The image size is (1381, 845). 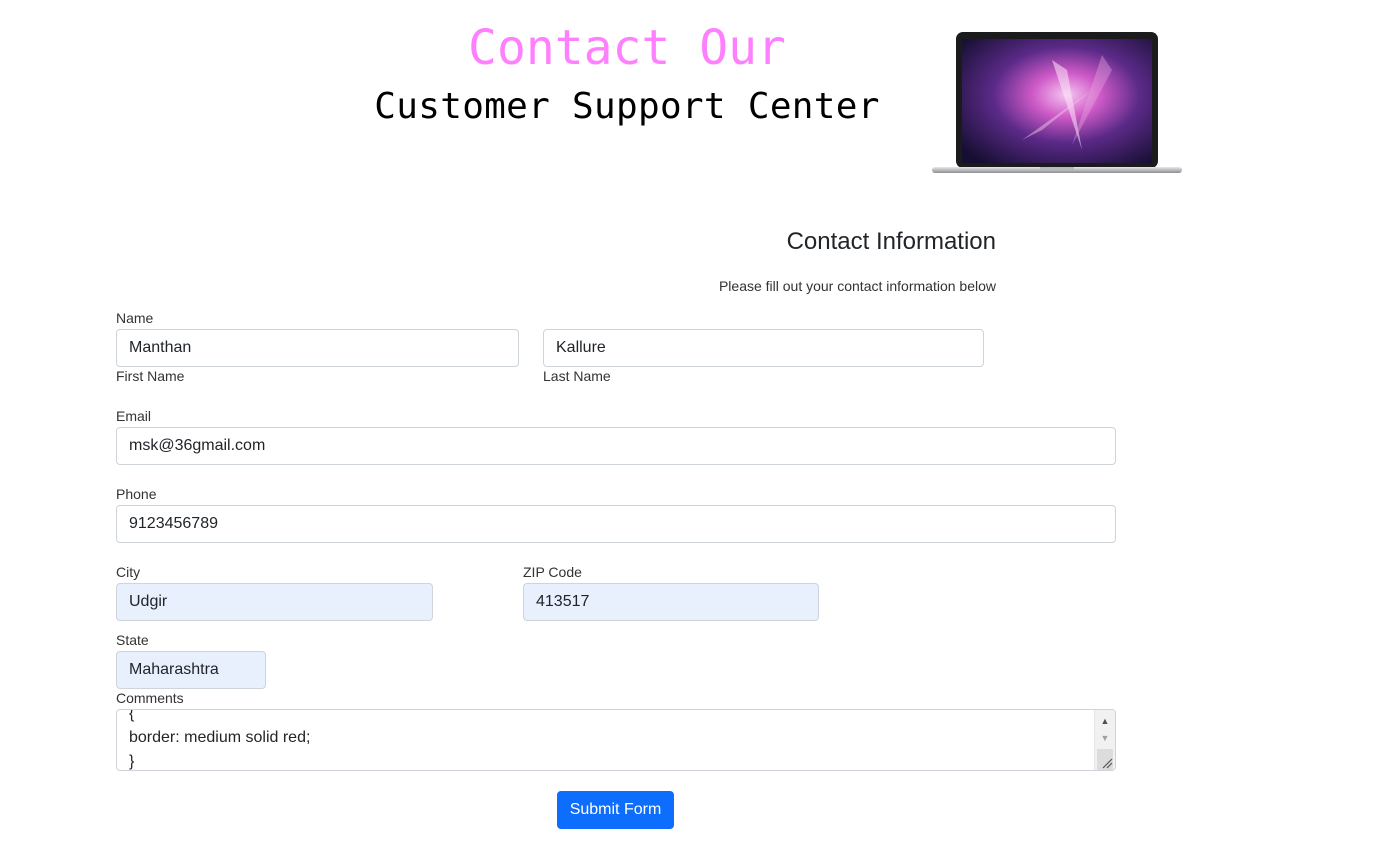 What do you see at coordinates (1107, 763) in the screenshot?
I see `resize-grip-icon` at bounding box center [1107, 763].